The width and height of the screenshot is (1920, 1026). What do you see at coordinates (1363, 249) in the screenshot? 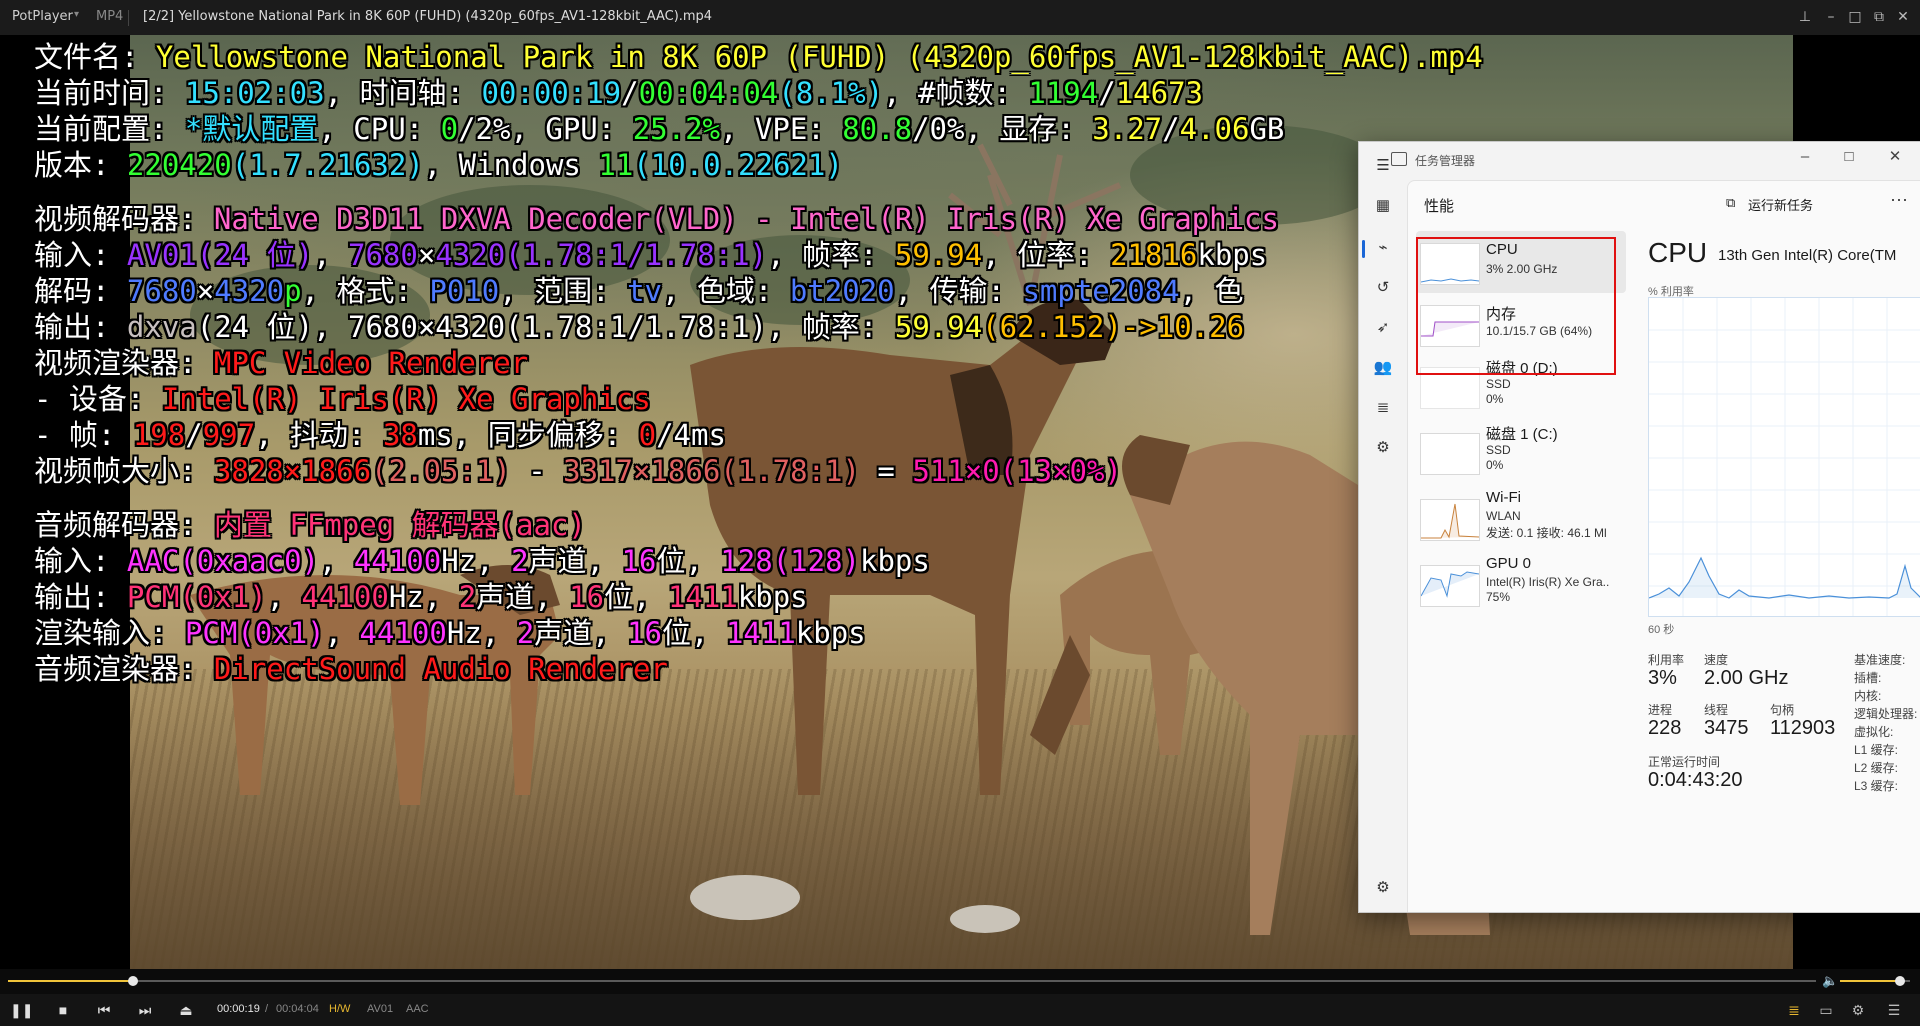
I see `active-indicator` at bounding box center [1363, 249].